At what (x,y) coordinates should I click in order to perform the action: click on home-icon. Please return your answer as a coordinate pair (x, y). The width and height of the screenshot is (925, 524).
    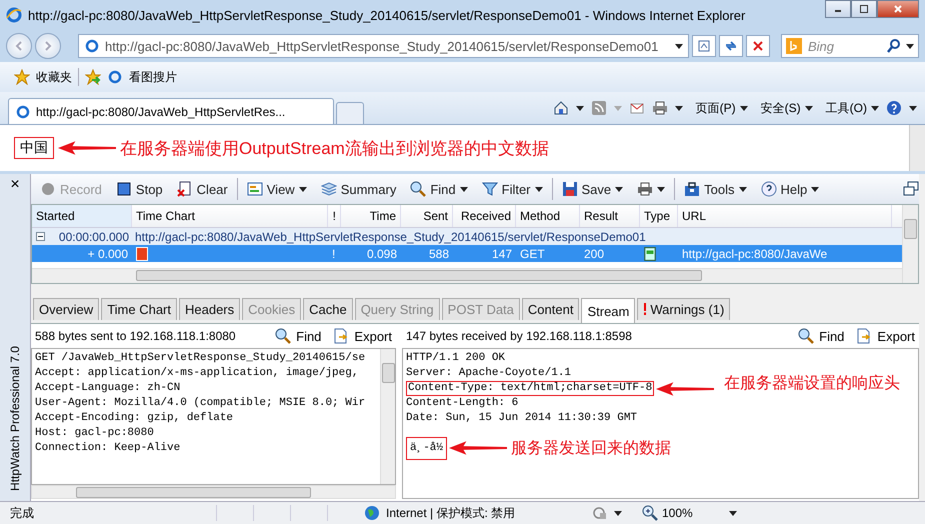
    Looking at the image, I should click on (560, 108).